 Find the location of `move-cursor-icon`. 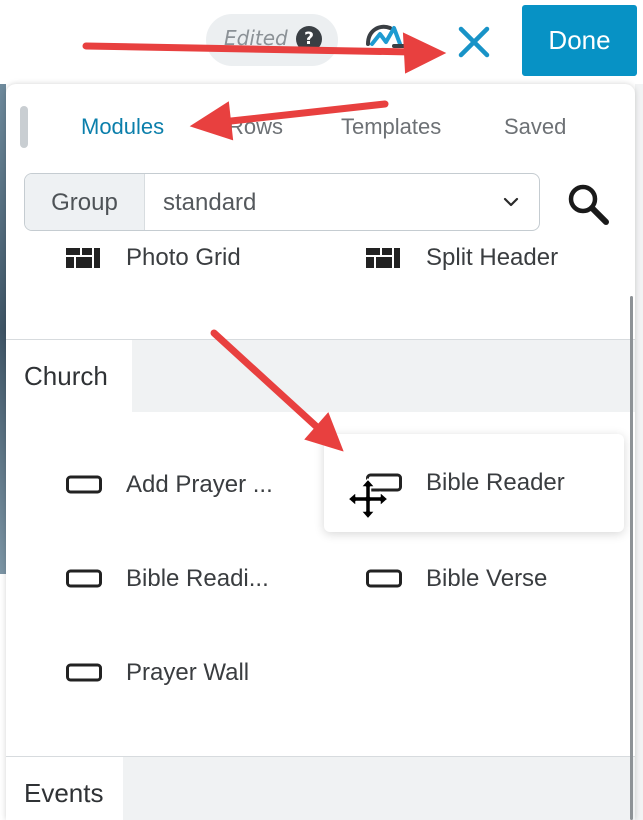

move-cursor-icon is located at coordinates (368, 499).